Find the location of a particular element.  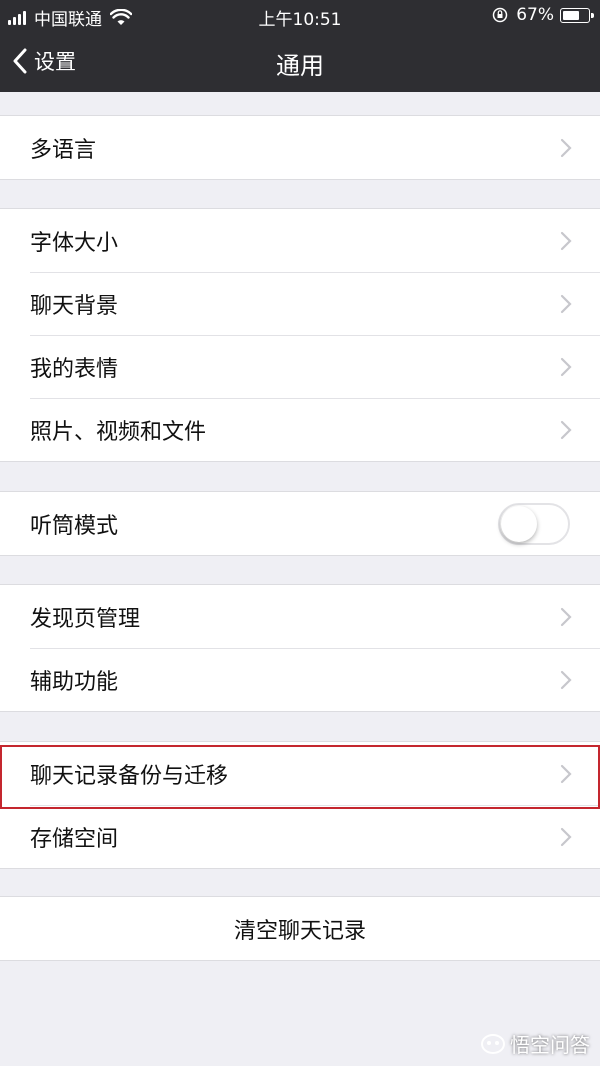

nav-bar: 设置 通用 is located at coordinates (300, 62).